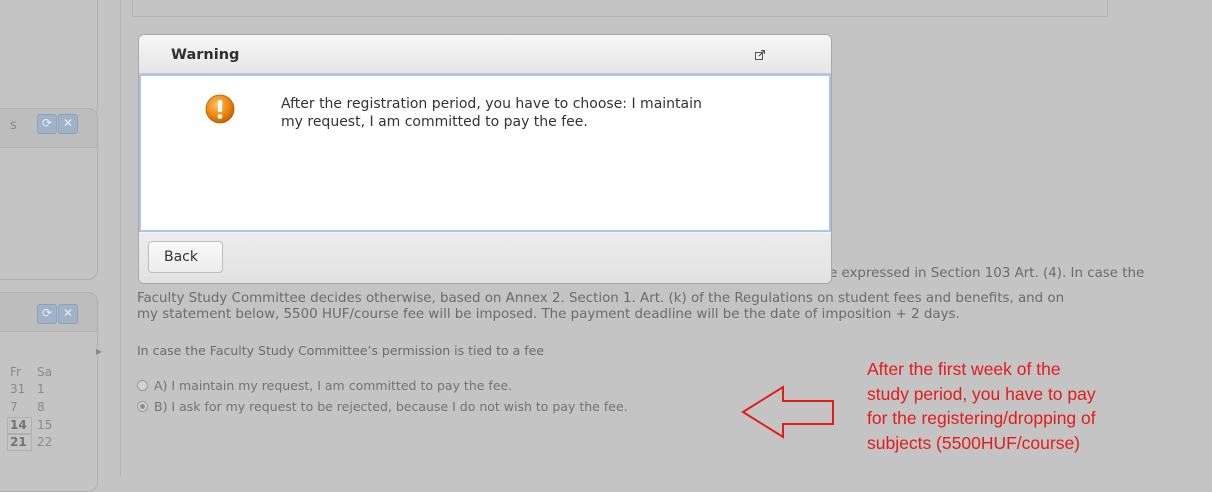 The width and height of the screenshot is (1212, 492). What do you see at coordinates (973, 442) in the screenshot?
I see `annotation-line: subjects (5500HUF/course)` at bounding box center [973, 442].